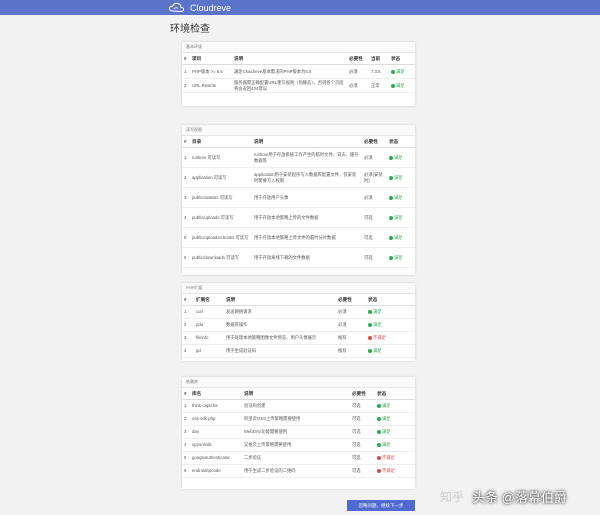  What do you see at coordinates (379, 59) in the screenshot?
I see `column-header: 当前` at bounding box center [379, 59].